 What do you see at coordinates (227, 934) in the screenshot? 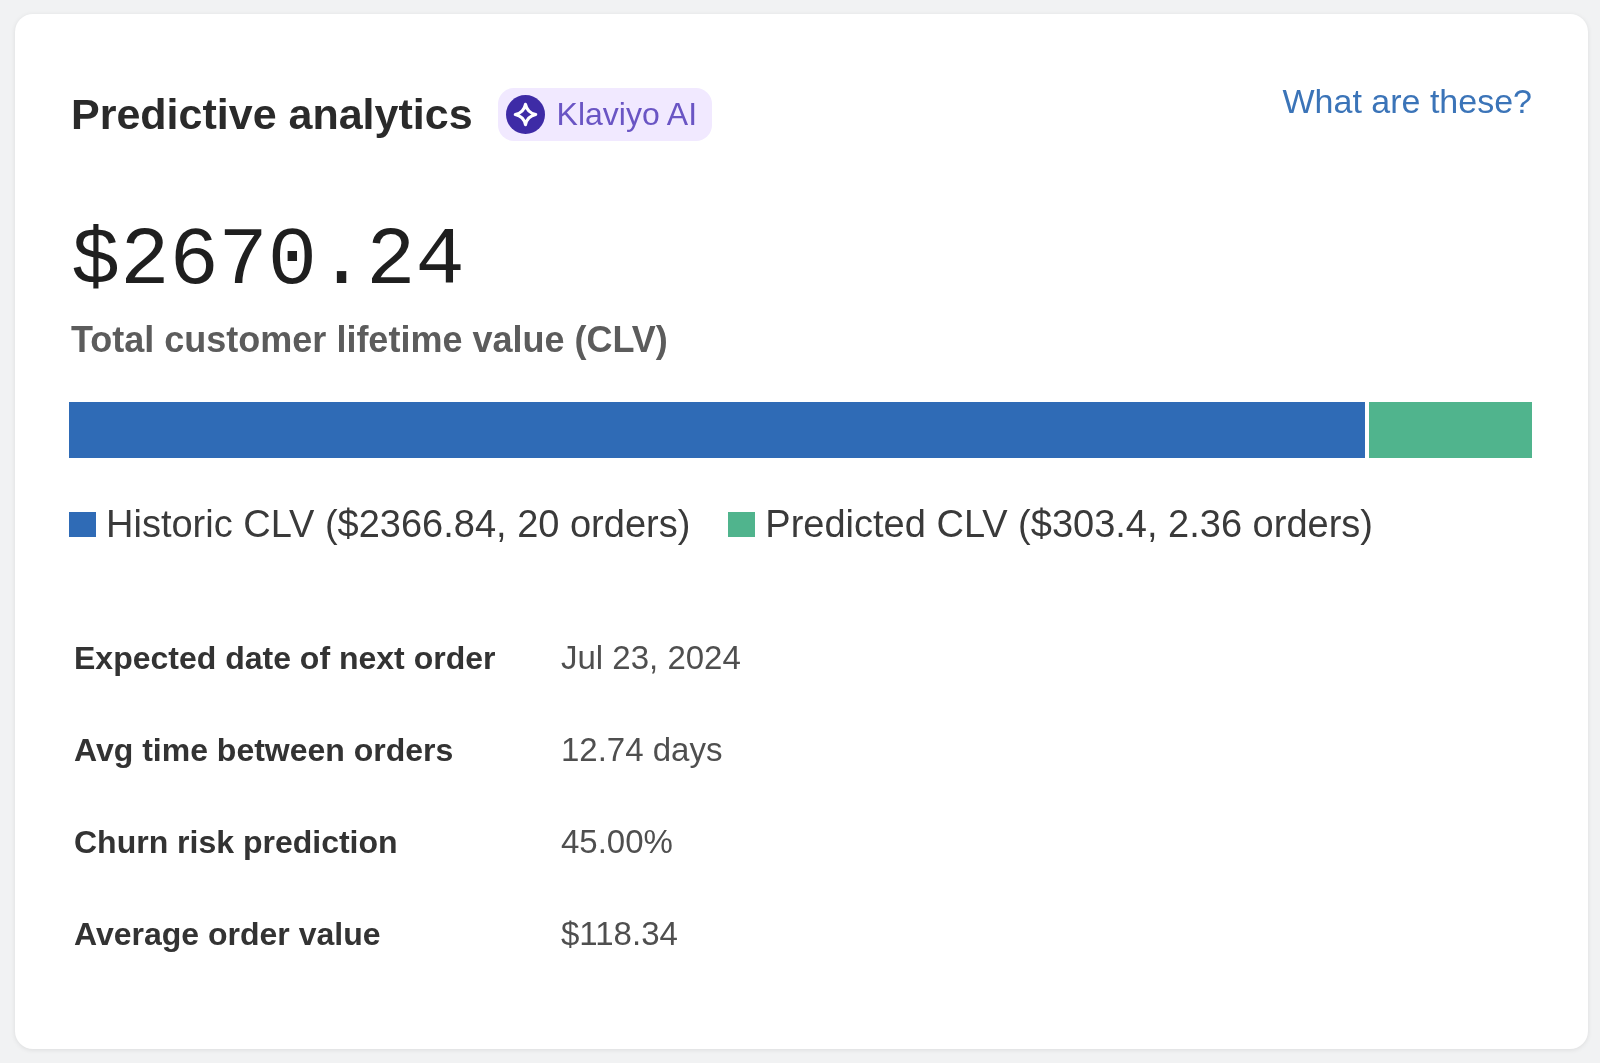
I see `stat-label: Average order value` at bounding box center [227, 934].